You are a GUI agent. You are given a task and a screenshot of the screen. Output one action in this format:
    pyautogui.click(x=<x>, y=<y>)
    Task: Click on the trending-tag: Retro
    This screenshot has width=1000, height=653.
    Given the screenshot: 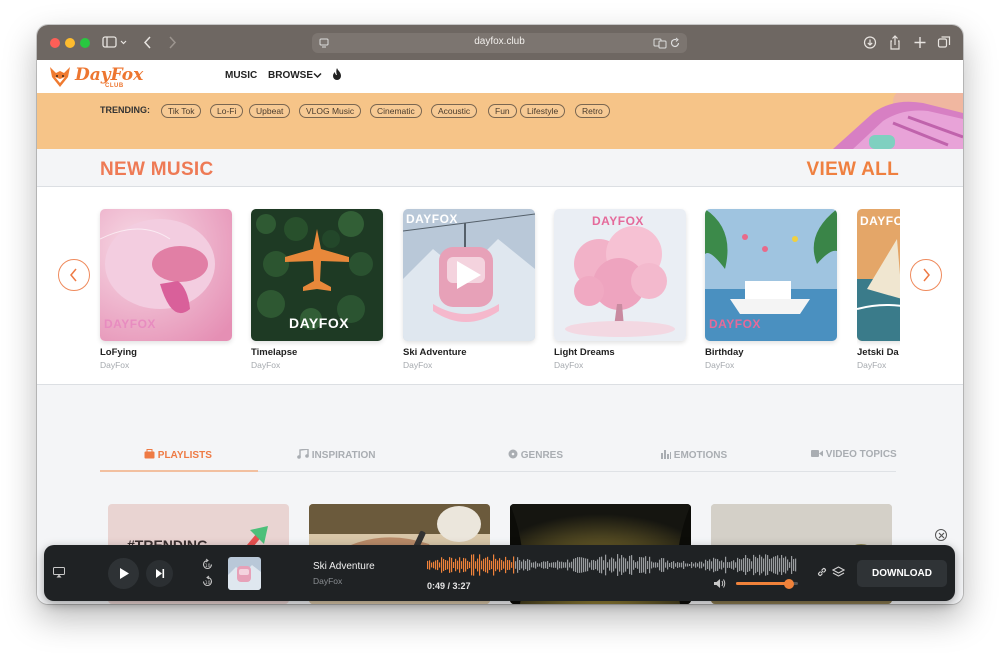 What is the action you would take?
    pyautogui.click(x=592, y=111)
    